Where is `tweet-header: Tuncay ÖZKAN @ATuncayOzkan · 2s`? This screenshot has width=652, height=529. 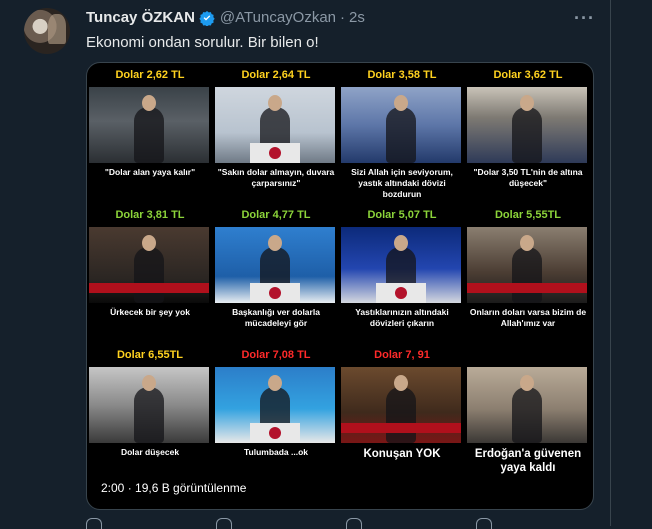 tweet-header: Tuncay ÖZKAN @ATuncayOzkan · 2s is located at coordinates (225, 17).